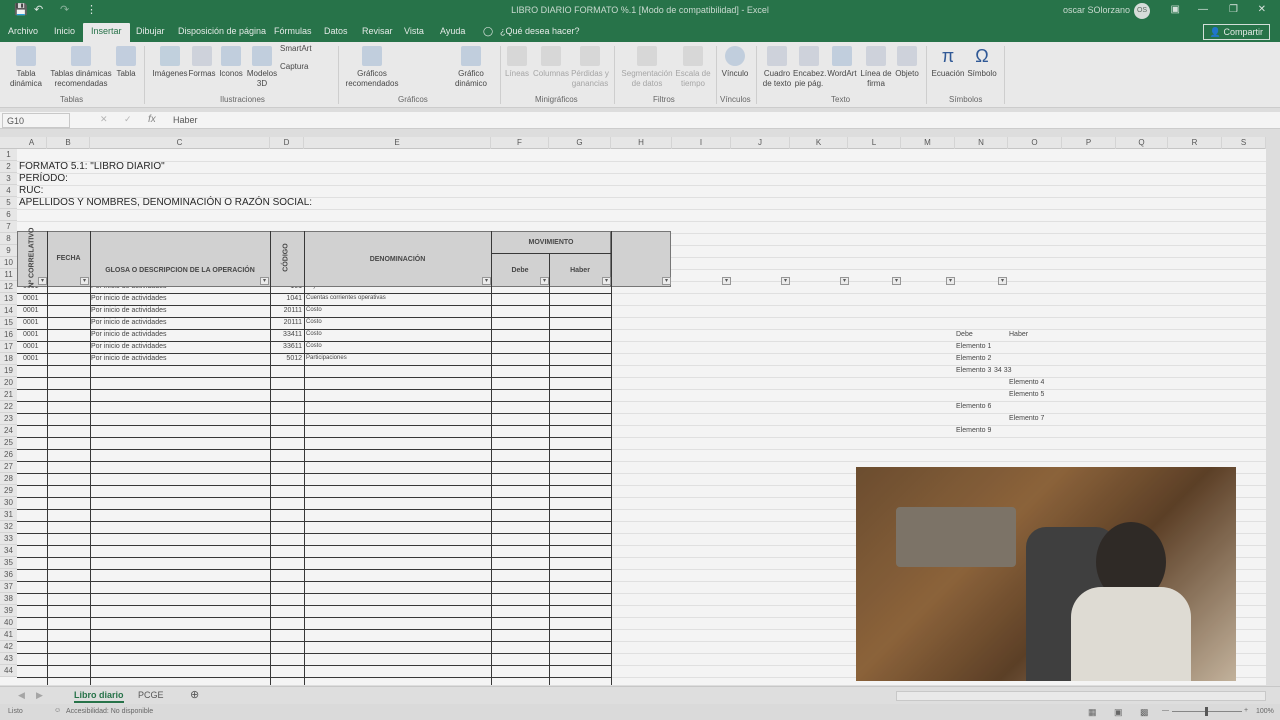 This screenshot has width=1280, height=720. Describe the element at coordinates (1092, 712) in the screenshot. I see `normal-view-icon: ▦` at that location.